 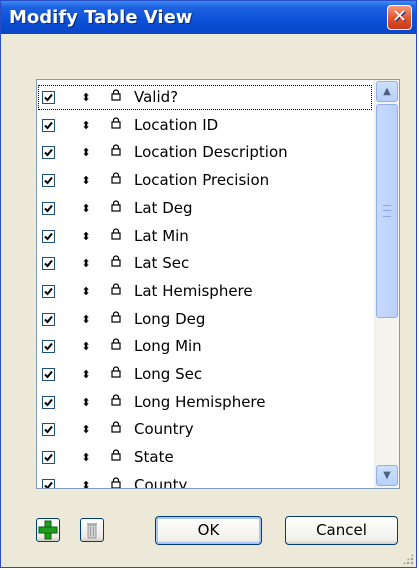 I want to click on trash-icon, so click(x=92, y=531).